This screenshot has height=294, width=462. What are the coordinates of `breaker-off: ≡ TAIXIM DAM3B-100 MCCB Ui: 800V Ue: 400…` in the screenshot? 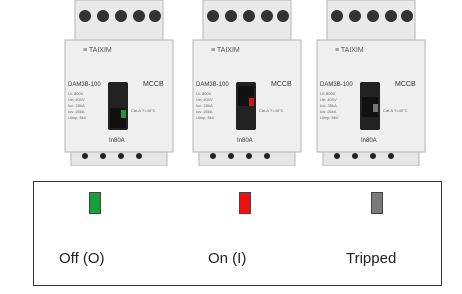 It's located at (119, 83).